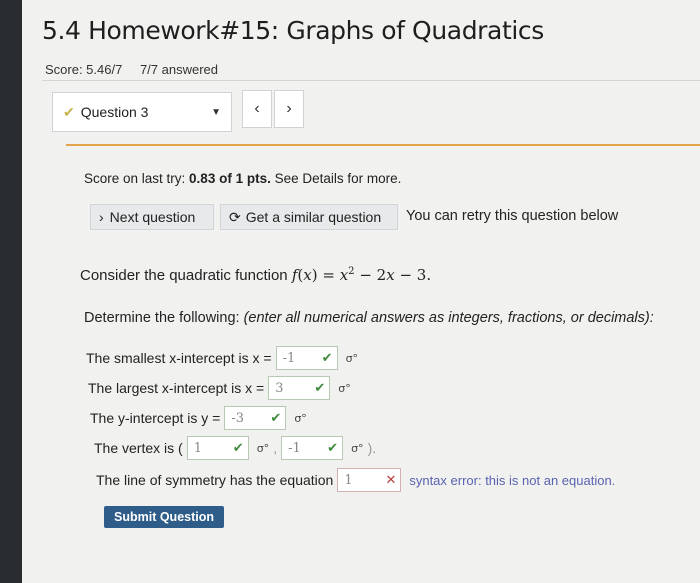 The image size is (700, 583). I want to click on largest-intercept-label: The largest x-intercept is x =, so click(176, 388).